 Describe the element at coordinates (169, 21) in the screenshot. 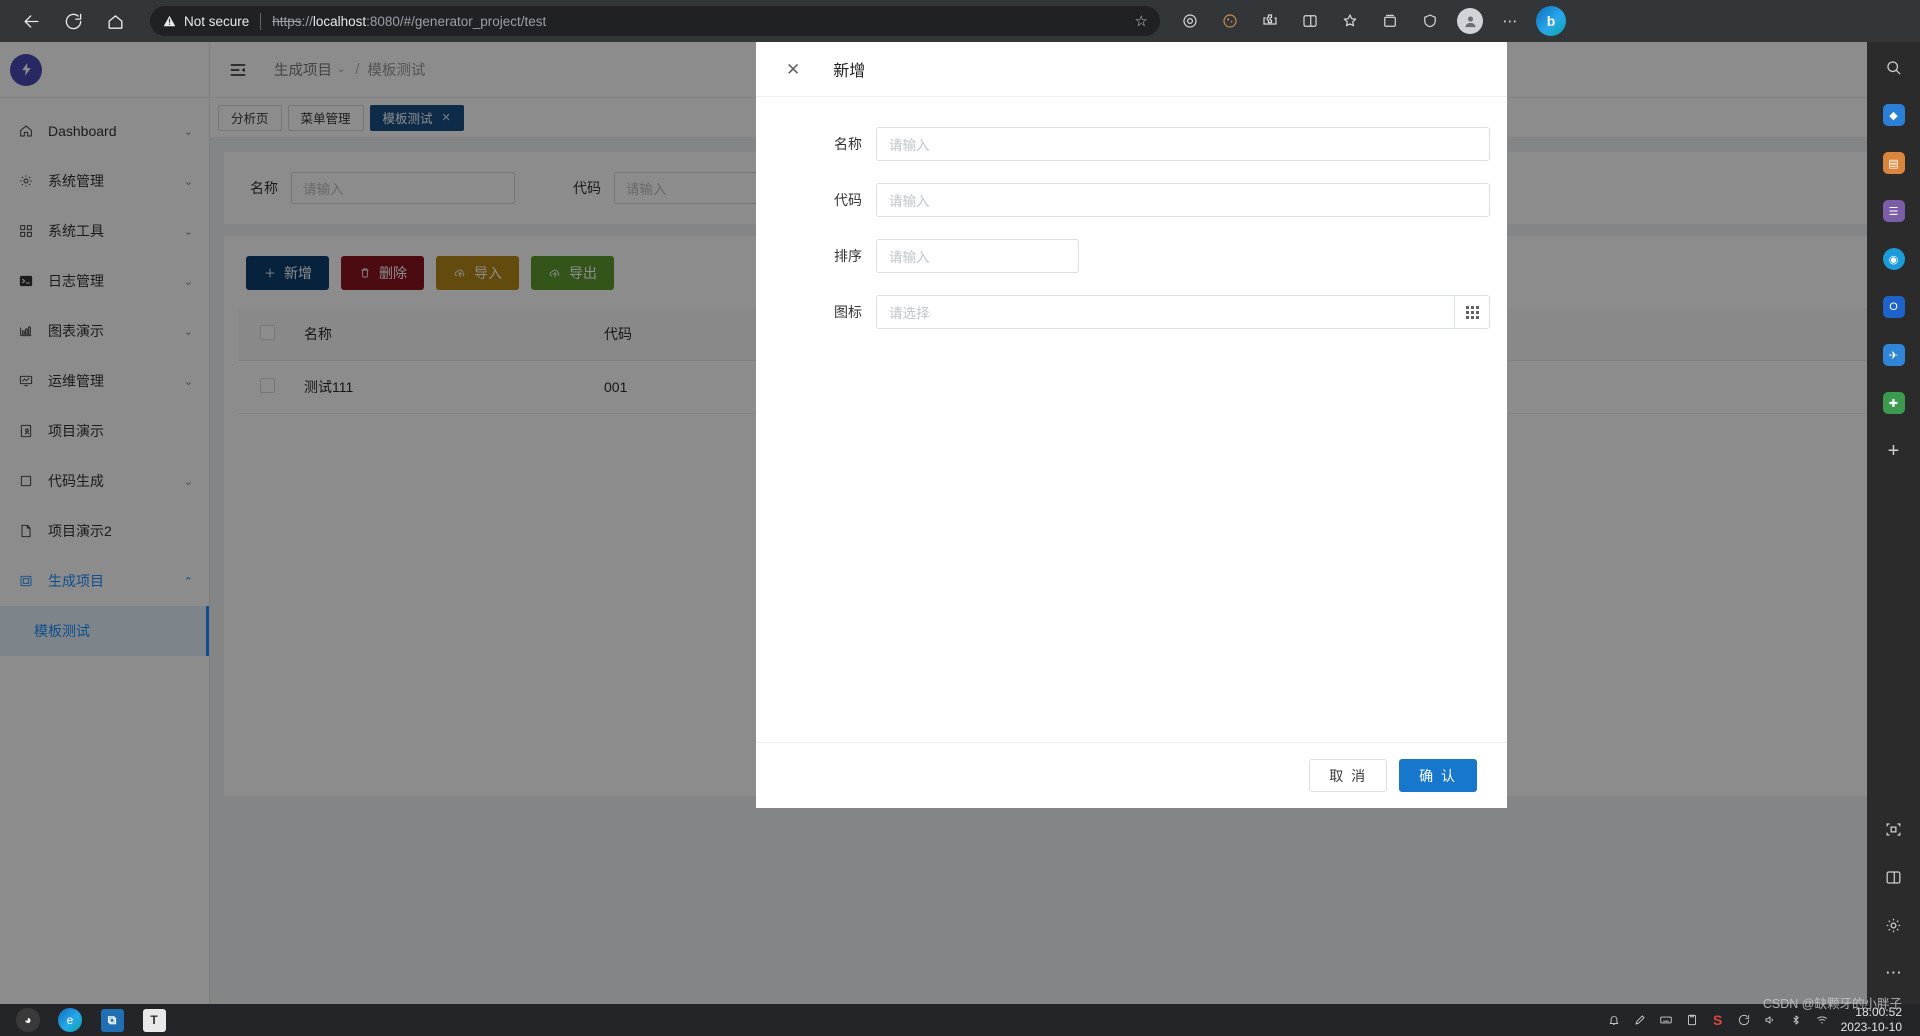

I see `not-secure-warning-icon` at that location.